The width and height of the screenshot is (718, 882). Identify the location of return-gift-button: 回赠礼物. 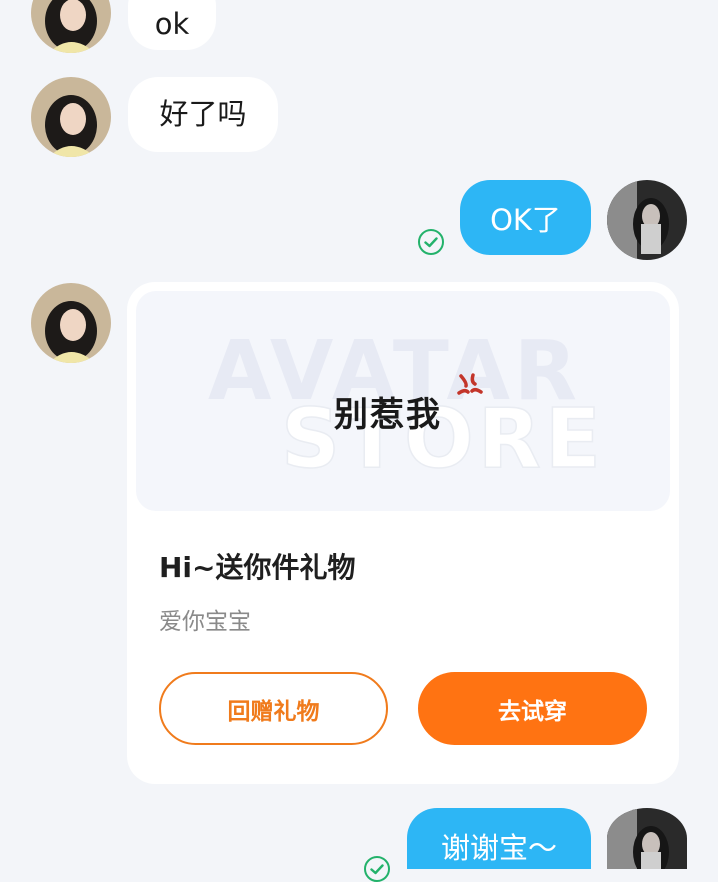
(273, 708).